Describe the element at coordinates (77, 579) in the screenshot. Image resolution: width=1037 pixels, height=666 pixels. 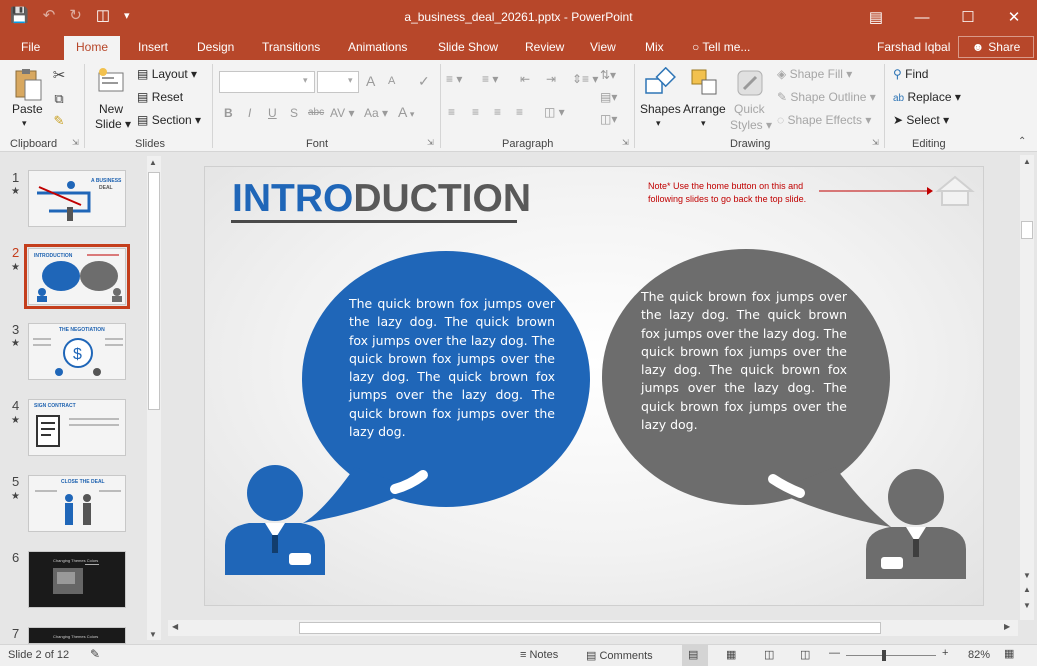
I see `slide-thumbnail-6: Changing Themes Colors` at that location.